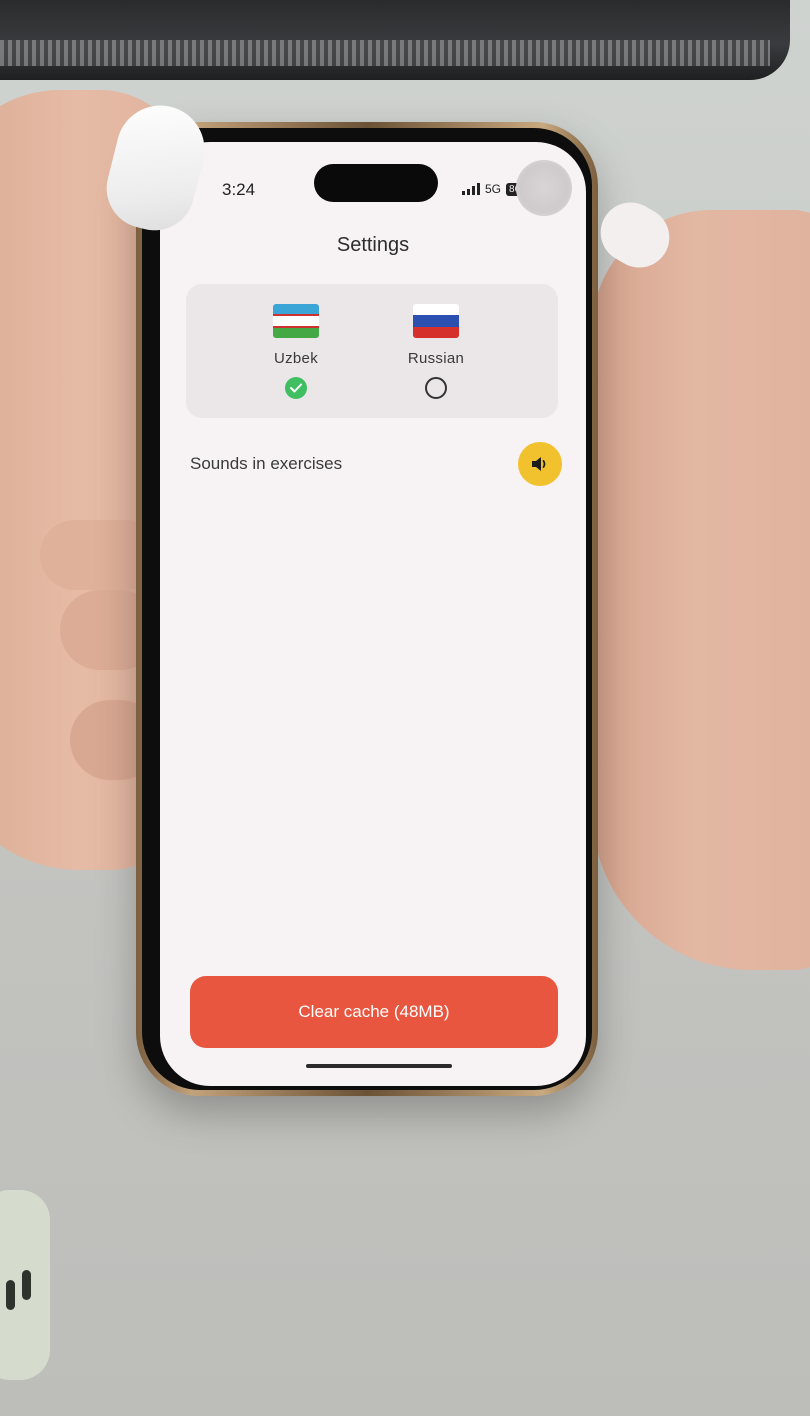 The height and width of the screenshot is (1416, 810). I want to click on network-label: 5G, so click(493, 189).